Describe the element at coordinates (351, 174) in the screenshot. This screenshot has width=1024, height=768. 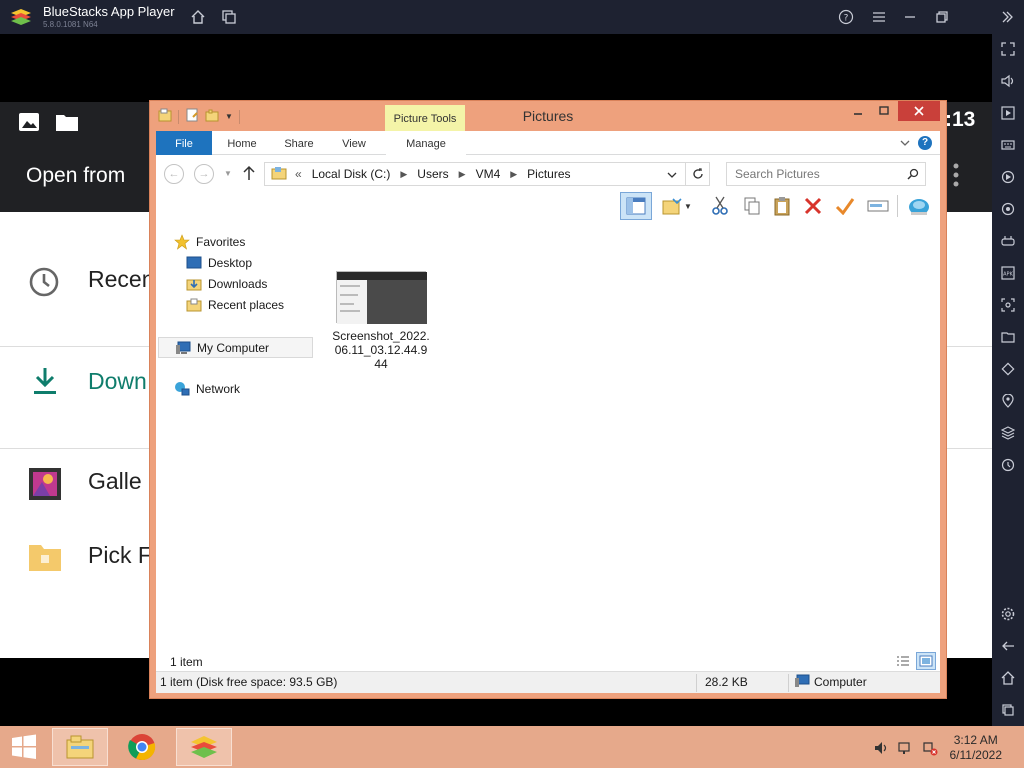
I see `breadcrumb-local-disk: Local Disk (C:)` at that location.